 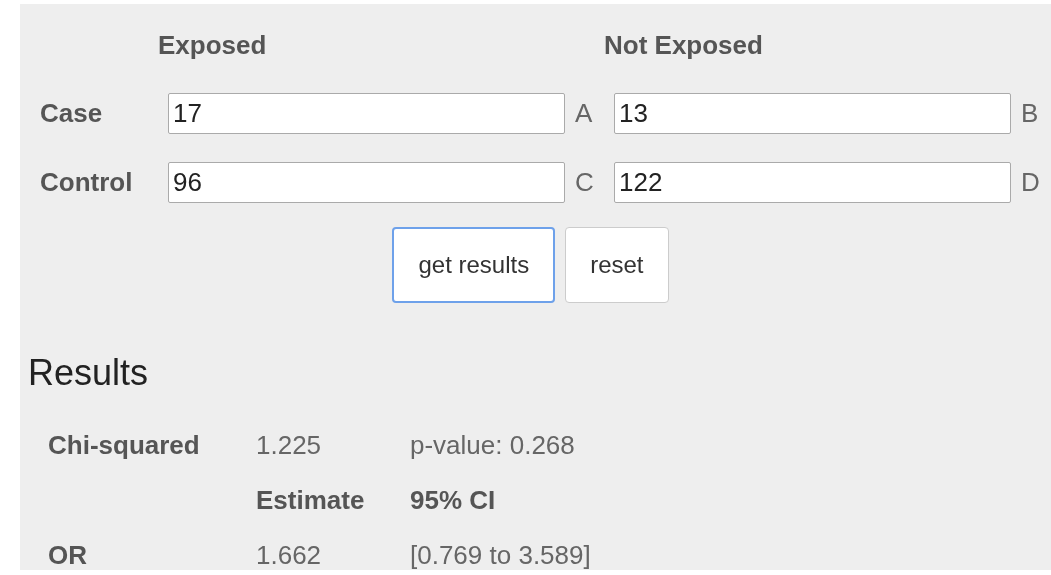 I want to click on result-value: [0.769 to 3.589], so click(x=501, y=556).